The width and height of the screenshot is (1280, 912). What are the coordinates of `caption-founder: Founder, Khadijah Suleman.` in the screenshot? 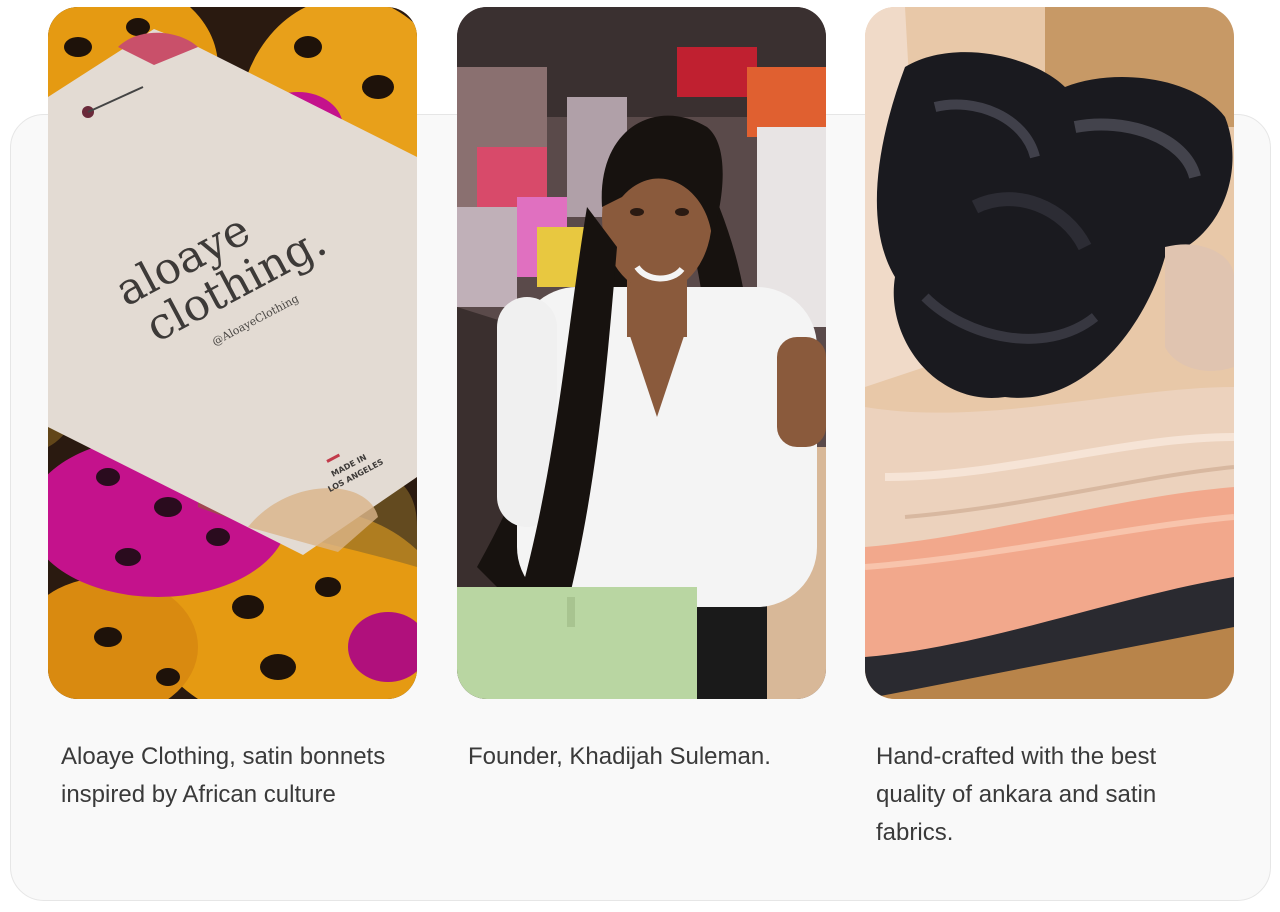 It's located at (619, 756).